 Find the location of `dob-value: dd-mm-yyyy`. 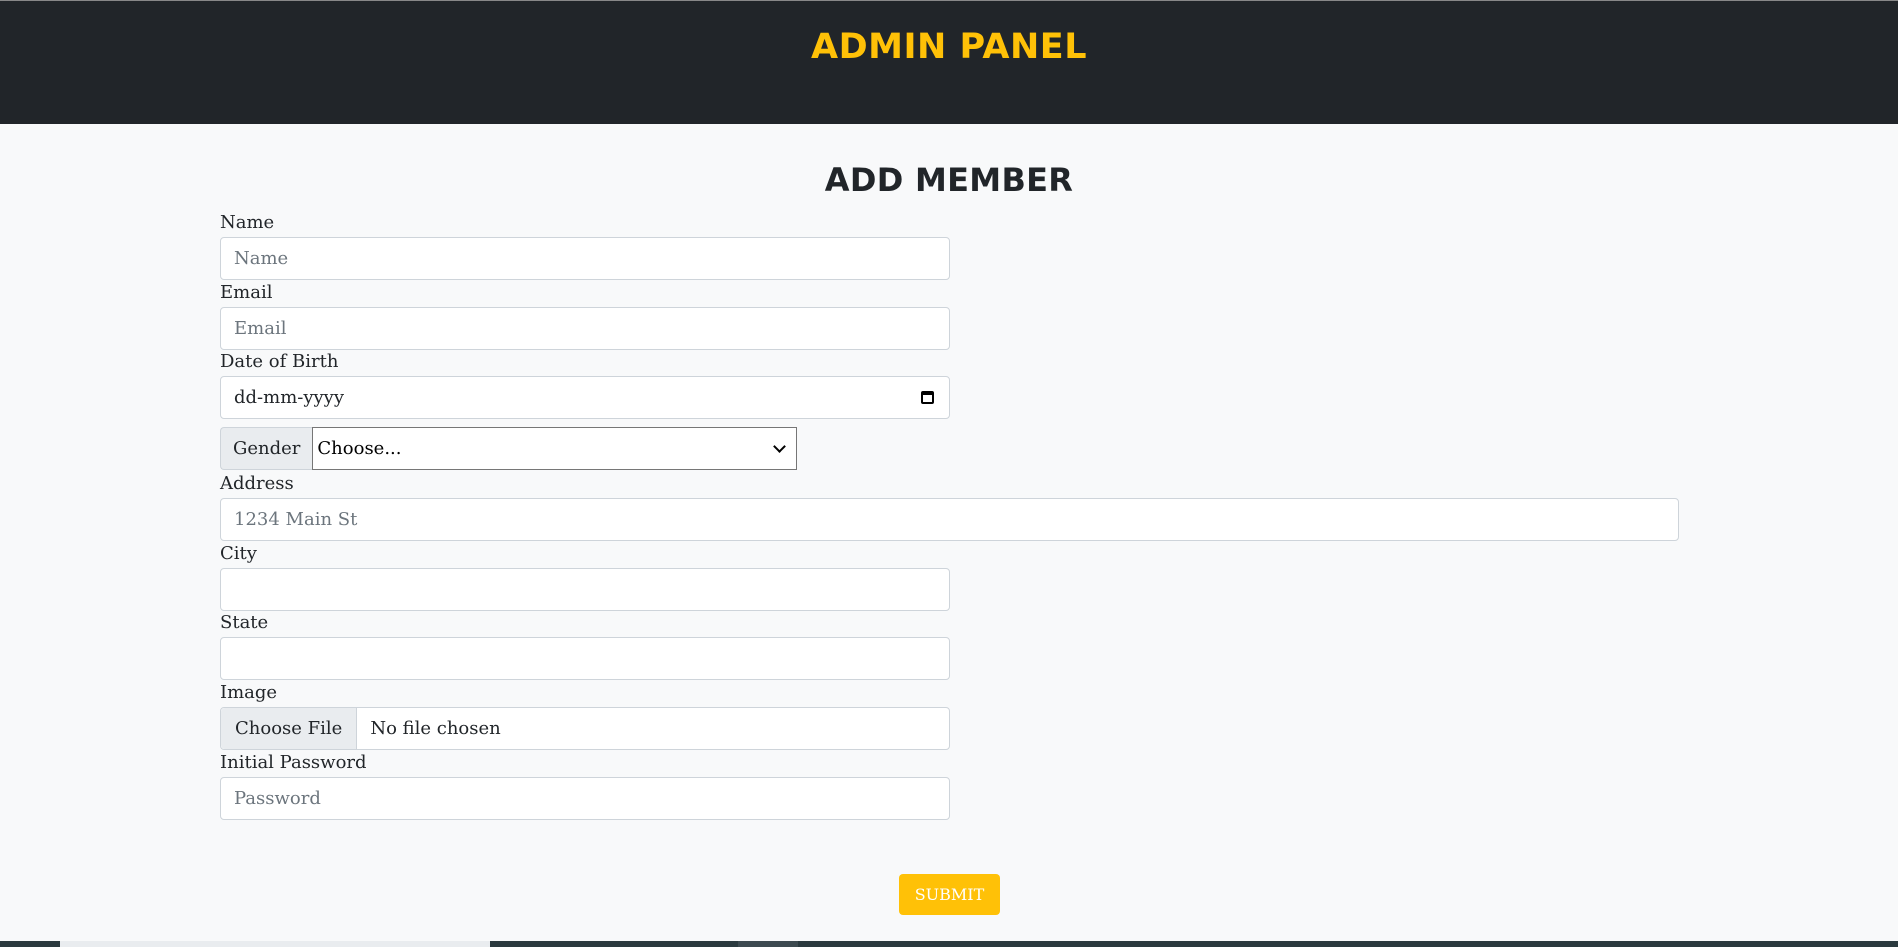

dob-value: dd-mm-yyyy is located at coordinates (289, 397).